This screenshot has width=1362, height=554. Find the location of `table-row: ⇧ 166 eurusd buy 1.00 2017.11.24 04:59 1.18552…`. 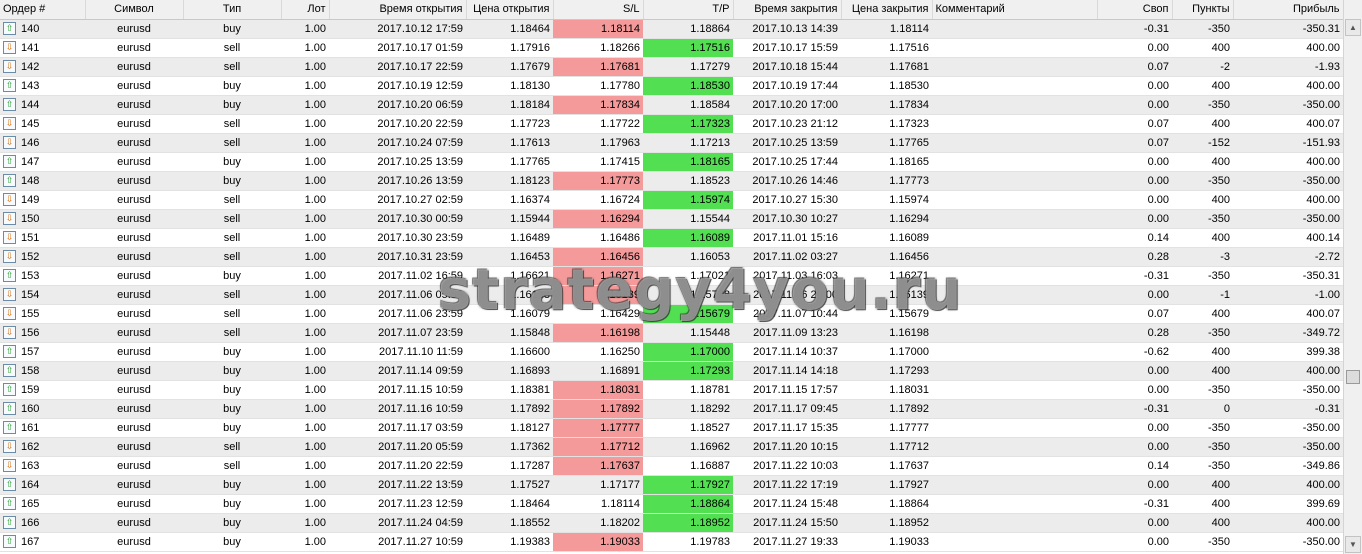

table-row: ⇧ 166 eurusd buy 1.00 2017.11.24 04:59 1.18552… is located at coordinates (671, 523).